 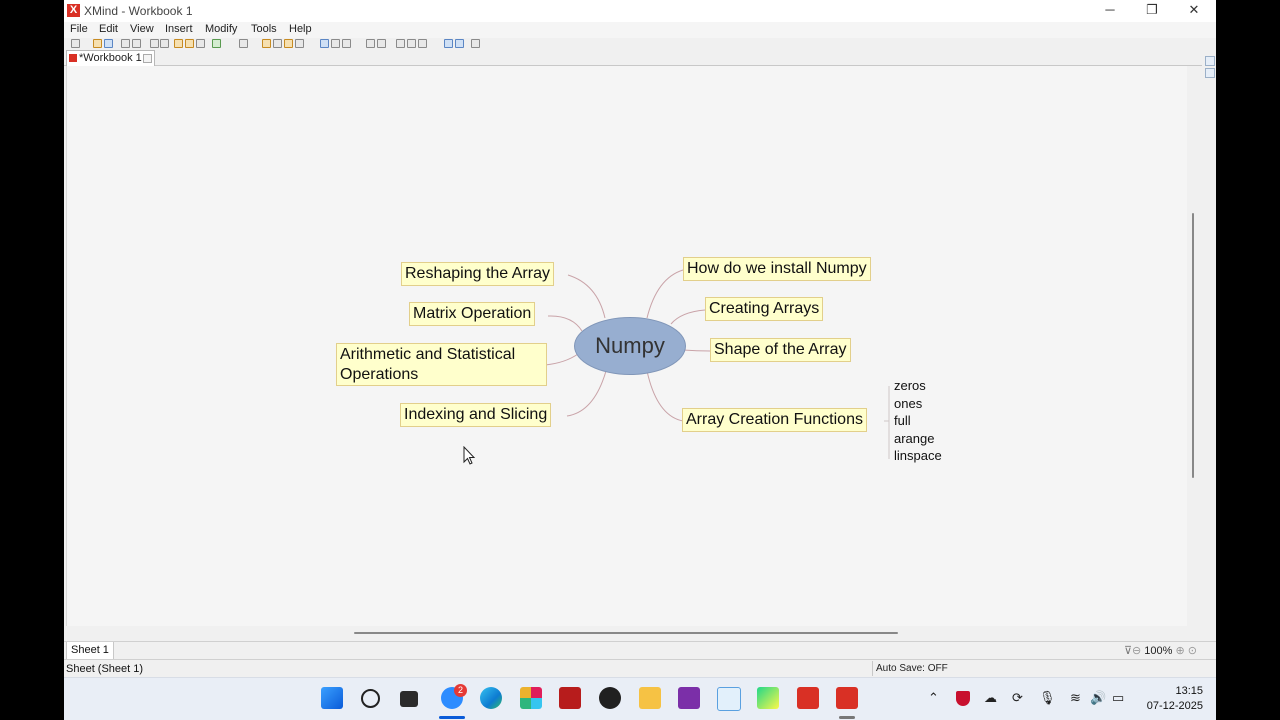 I want to click on wifi-icon: ≋, so click(x=1075, y=698).